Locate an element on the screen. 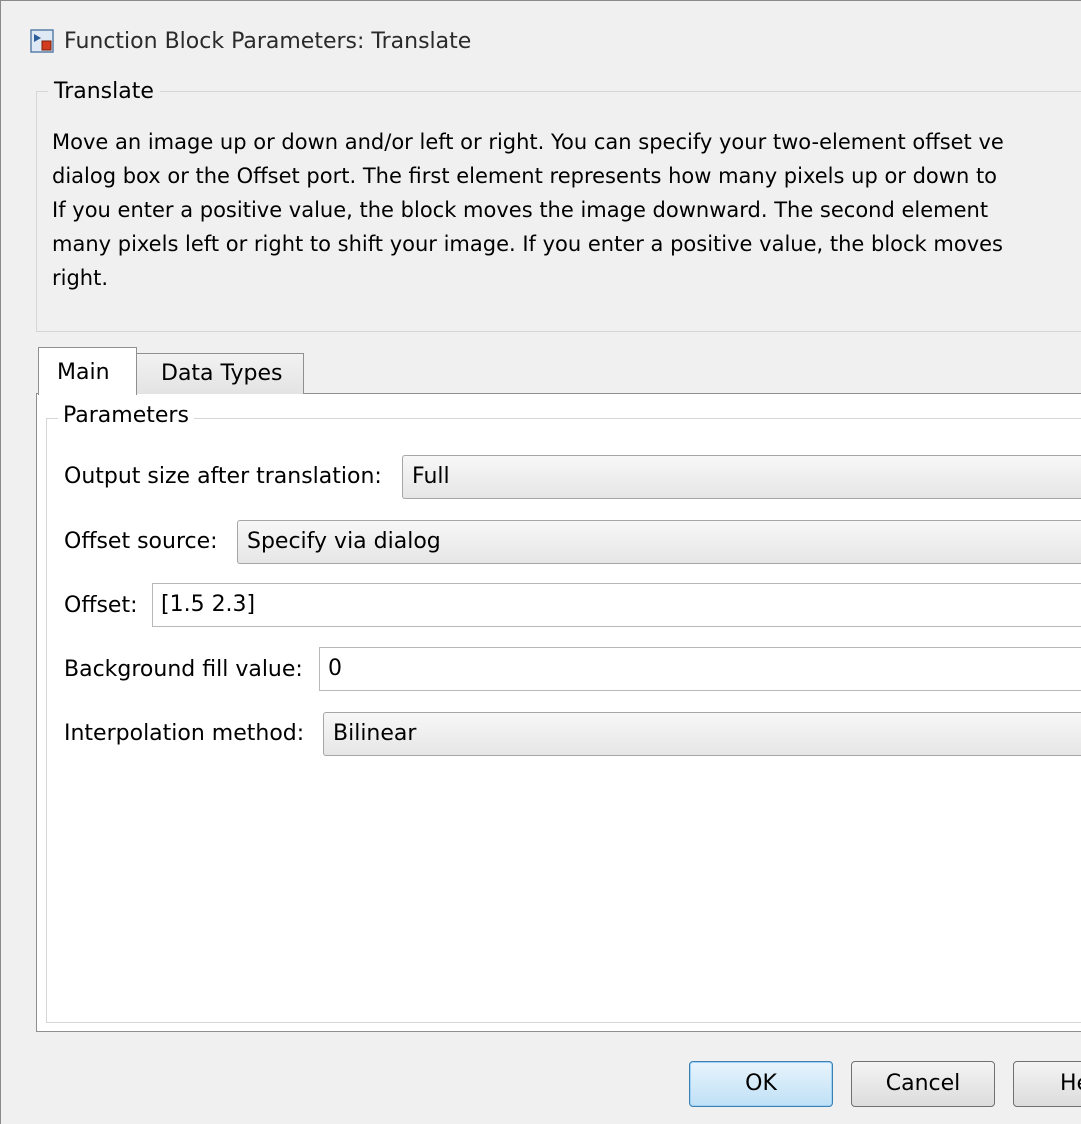 The image size is (1081, 1124). offset-source-select: Specify via dialog is located at coordinates (659, 542).